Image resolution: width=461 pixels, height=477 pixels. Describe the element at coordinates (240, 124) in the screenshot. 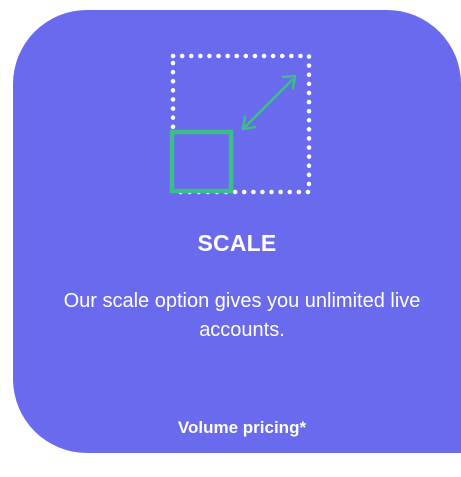

I see `scale-up-icon` at that location.